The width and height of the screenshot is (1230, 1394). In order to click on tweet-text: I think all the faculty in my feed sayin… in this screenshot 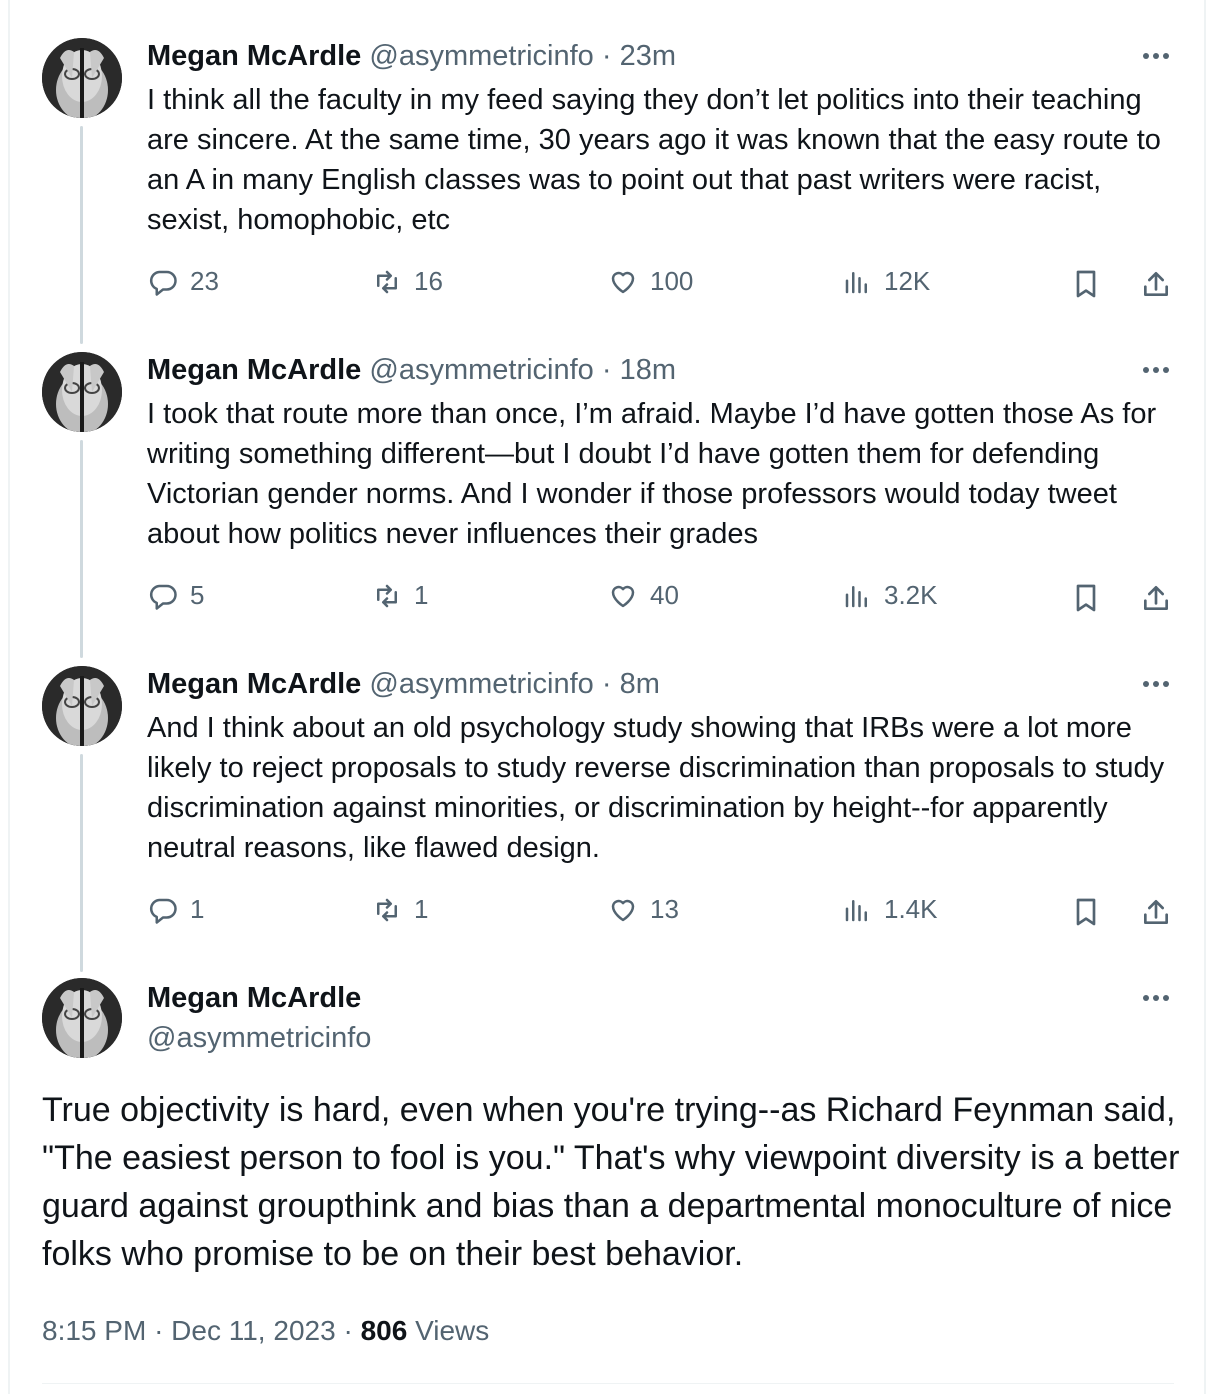, I will do `click(658, 160)`.